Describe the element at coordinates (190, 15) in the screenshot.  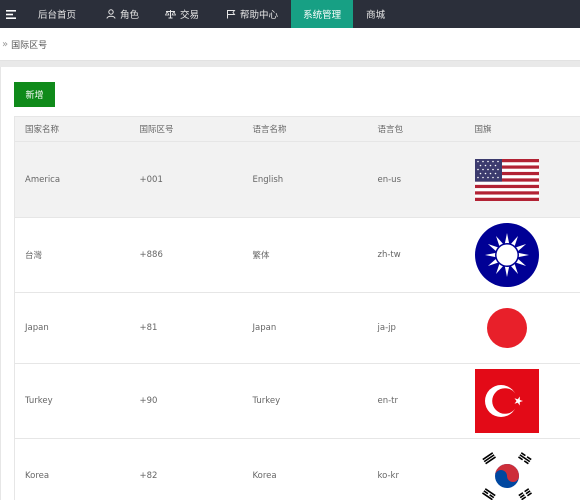
I see `nav-item-label: 交易` at that location.